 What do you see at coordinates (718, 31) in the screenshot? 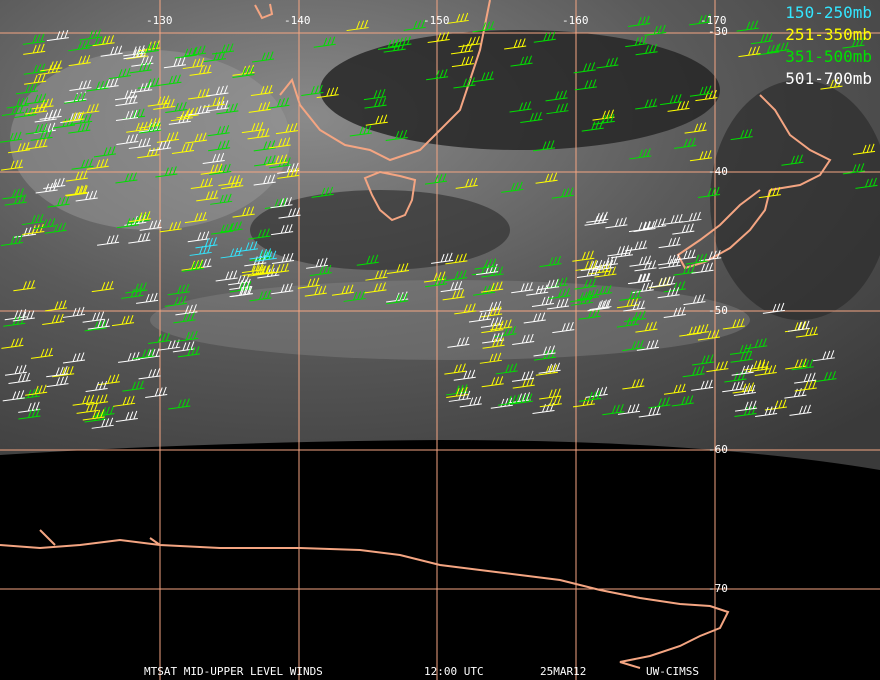
I see `lat-label-30: -30` at bounding box center [718, 31].